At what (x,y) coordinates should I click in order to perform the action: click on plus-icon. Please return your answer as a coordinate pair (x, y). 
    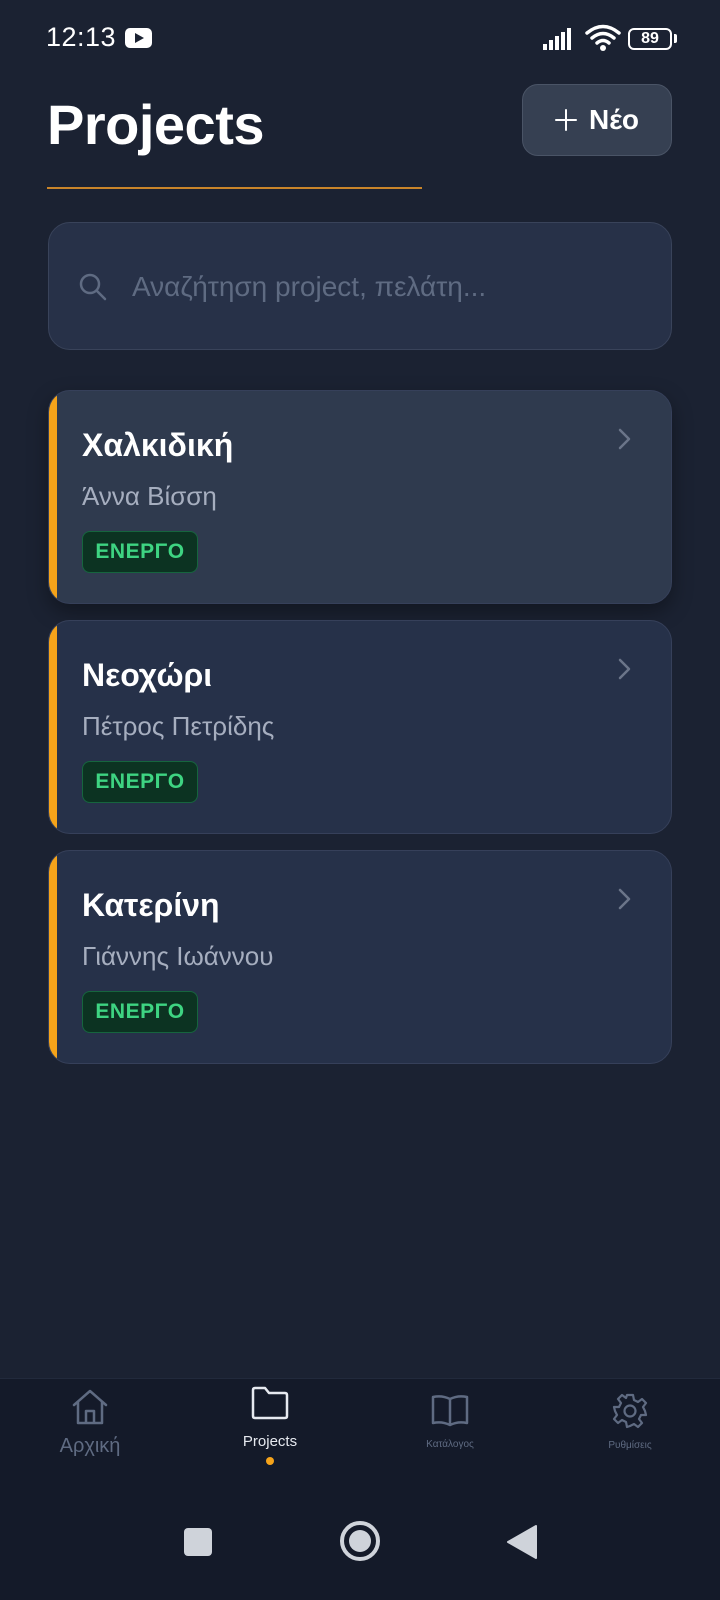
    Looking at the image, I should click on (566, 120).